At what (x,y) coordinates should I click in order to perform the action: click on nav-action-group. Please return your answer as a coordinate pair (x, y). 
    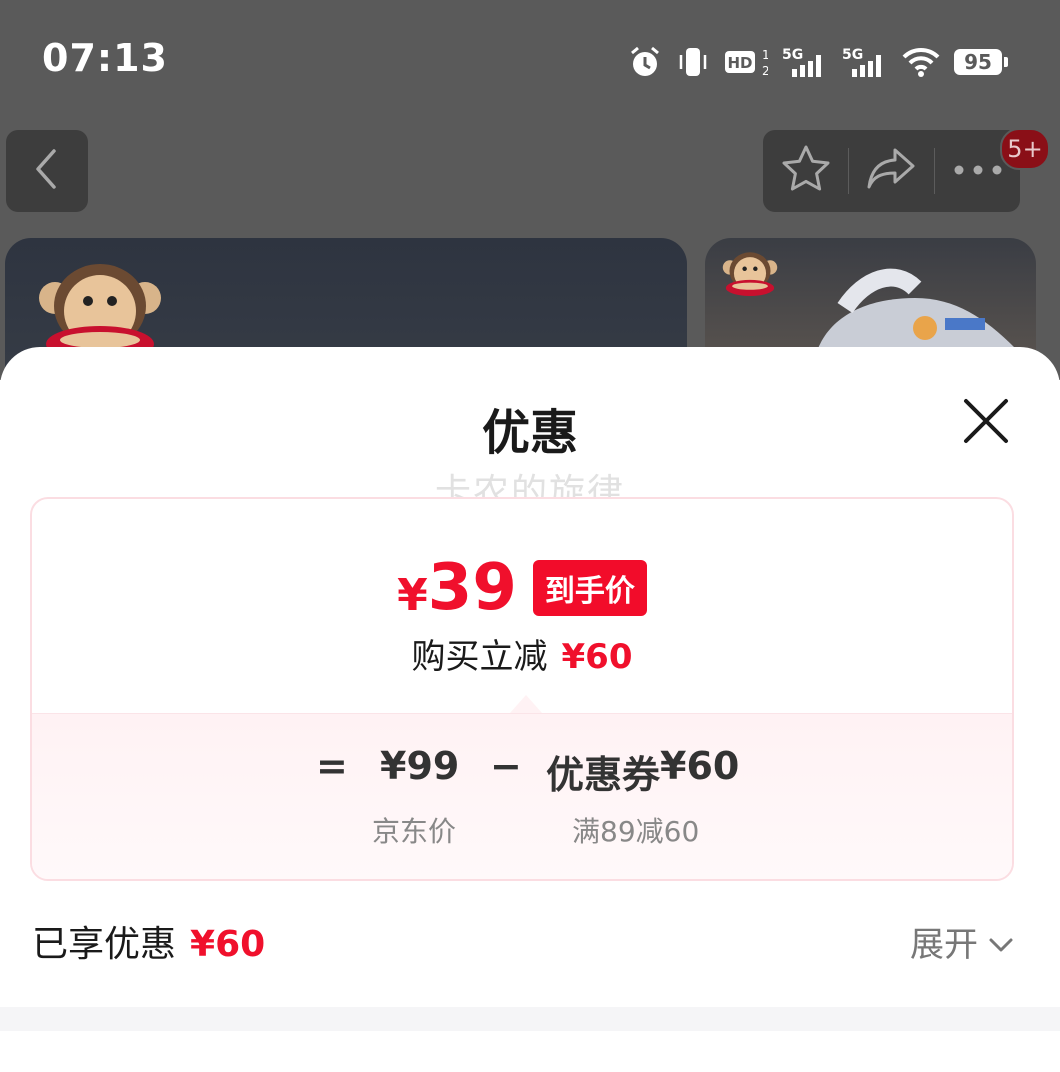
    Looking at the image, I should click on (891, 171).